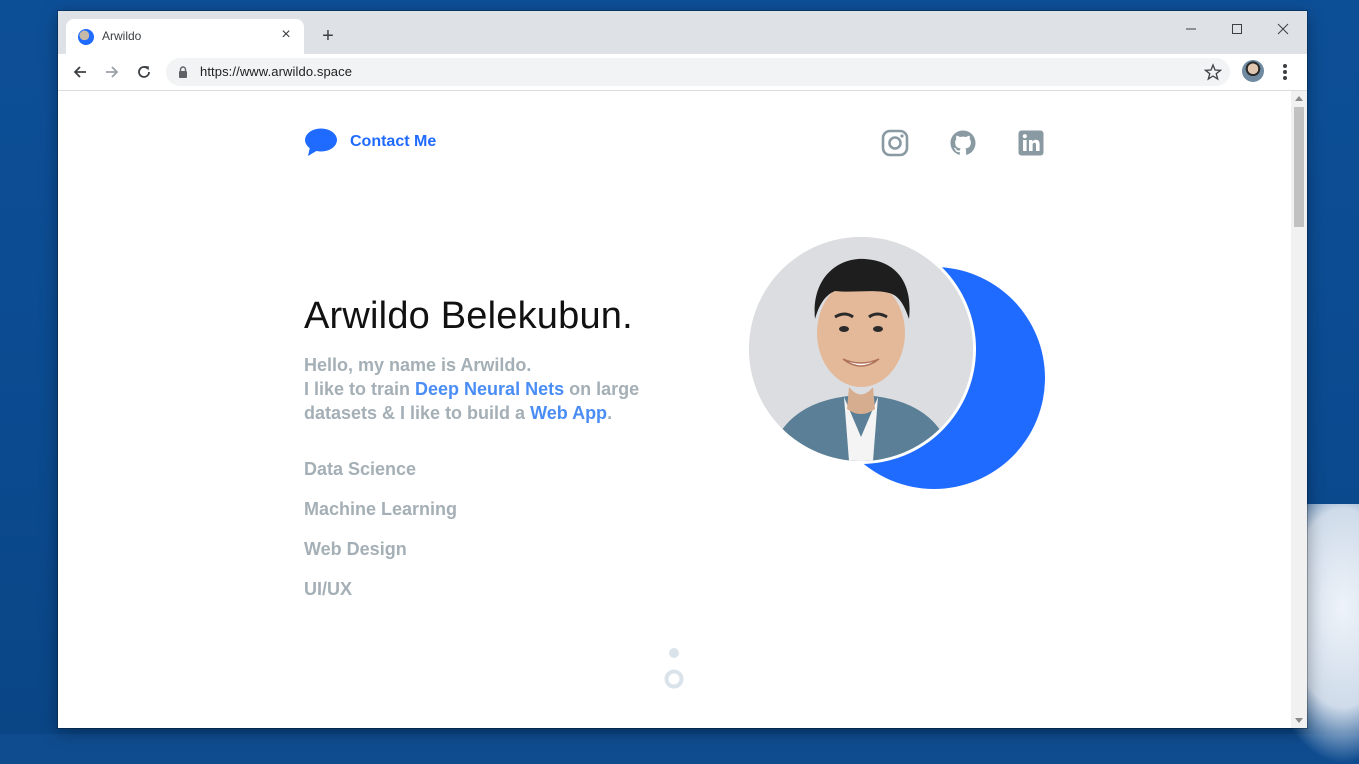 This screenshot has width=1359, height=764. I want to click on maximize-icon, so click(1237, 29).